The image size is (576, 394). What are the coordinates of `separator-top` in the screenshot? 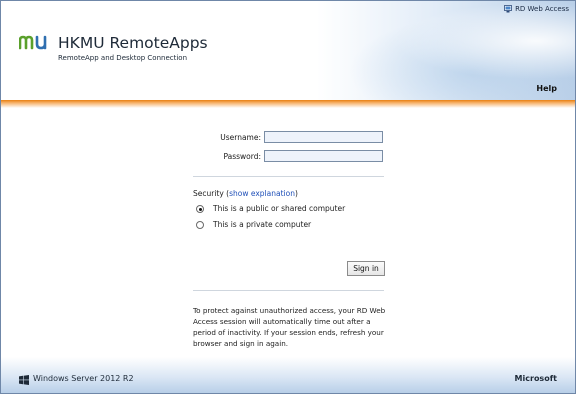 It's located at (288, 176).